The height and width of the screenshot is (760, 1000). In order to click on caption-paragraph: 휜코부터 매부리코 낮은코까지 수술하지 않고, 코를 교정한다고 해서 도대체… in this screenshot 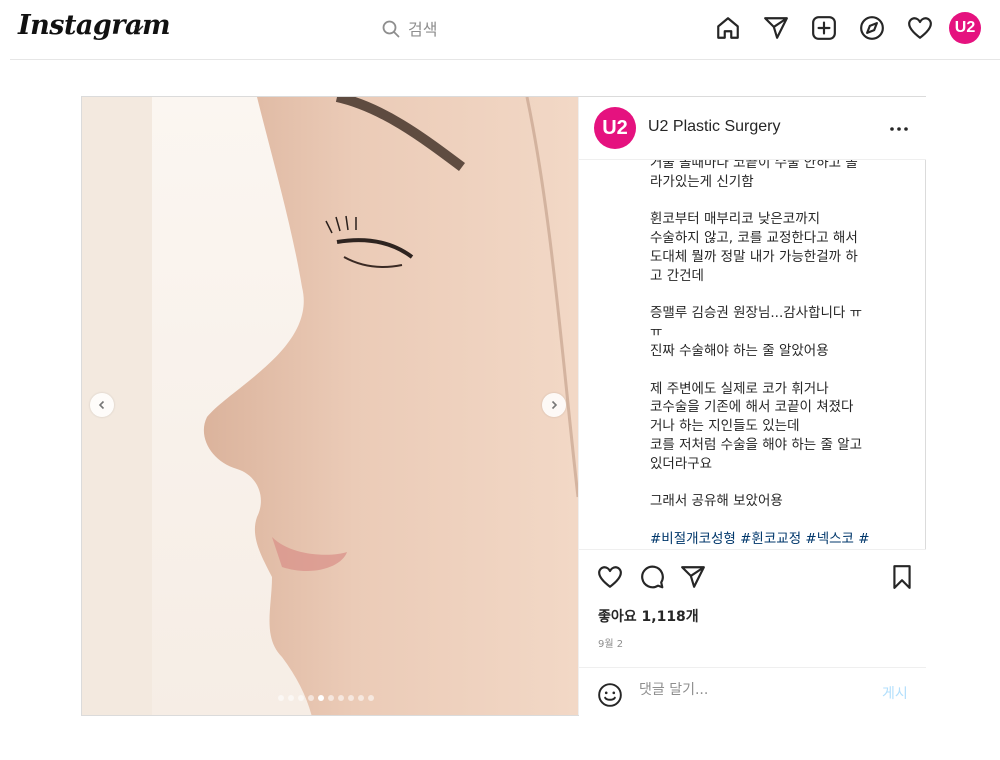, I will do `click(754, 247)`.